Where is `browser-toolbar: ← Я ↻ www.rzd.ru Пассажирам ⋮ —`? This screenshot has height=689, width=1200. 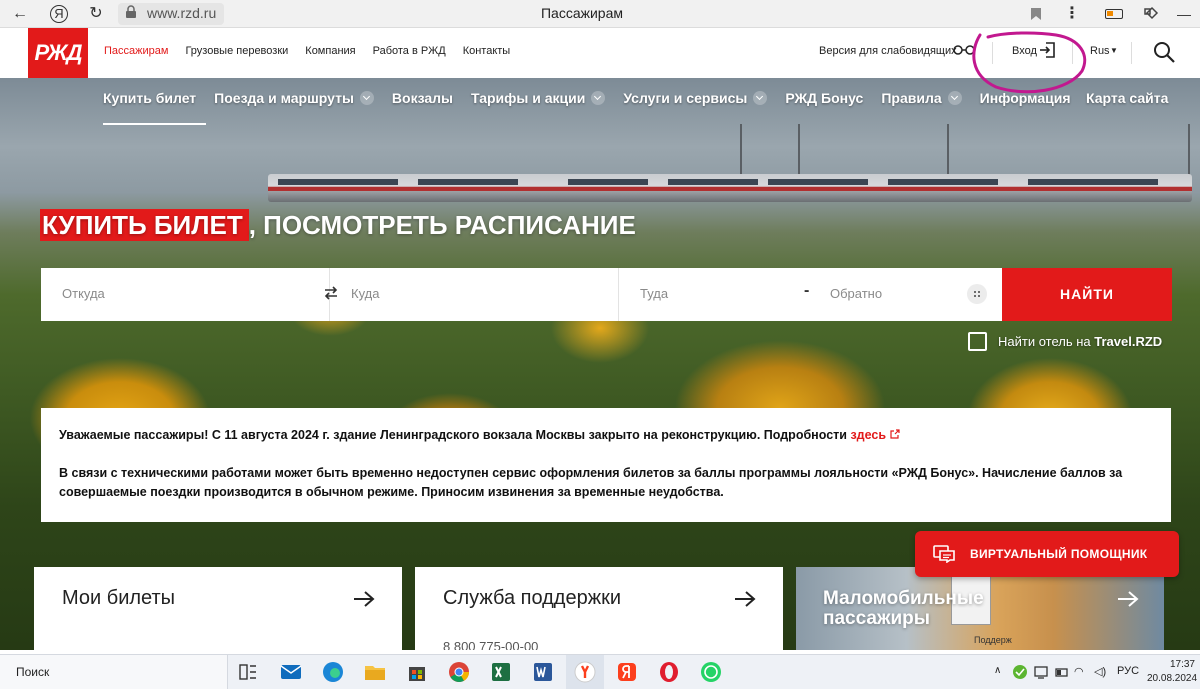
browser-toolbar: ← Я ↻ www.rzd.ru Пассажирам ⋮ — is located at coordinates (600, 14).